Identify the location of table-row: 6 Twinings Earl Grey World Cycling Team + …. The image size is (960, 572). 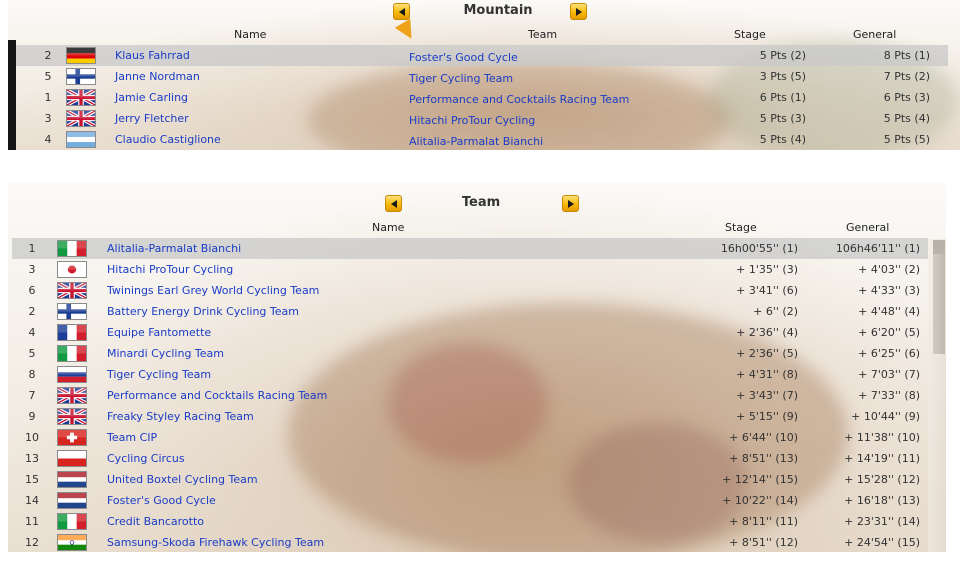
(470, 290).